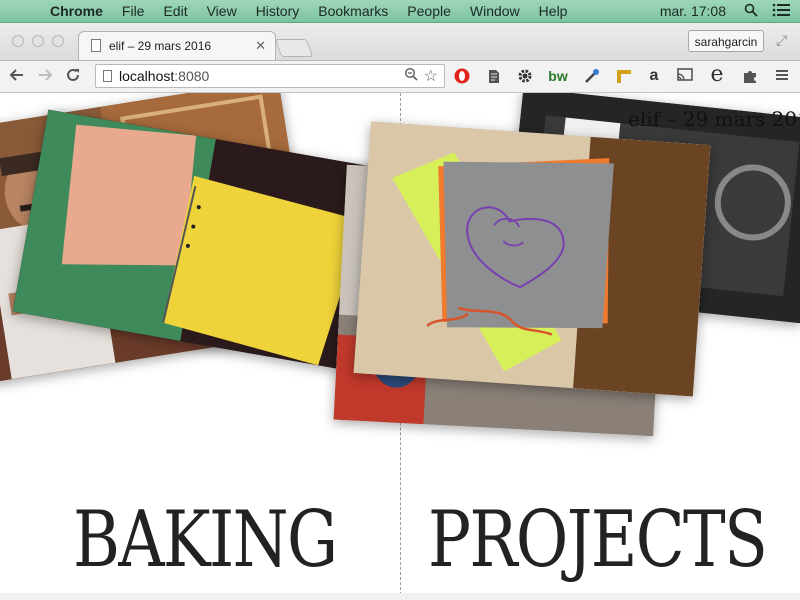 This screenshot has width=800, height=600. I want to click on tab-close-icon: ✕, so click(260, 46).